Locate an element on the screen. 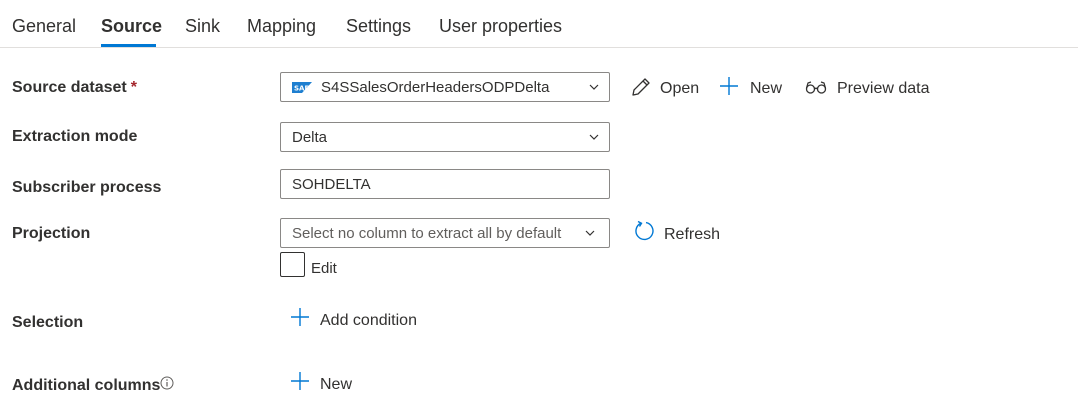  projection-label: Projection is located at coordinates (51, 233).